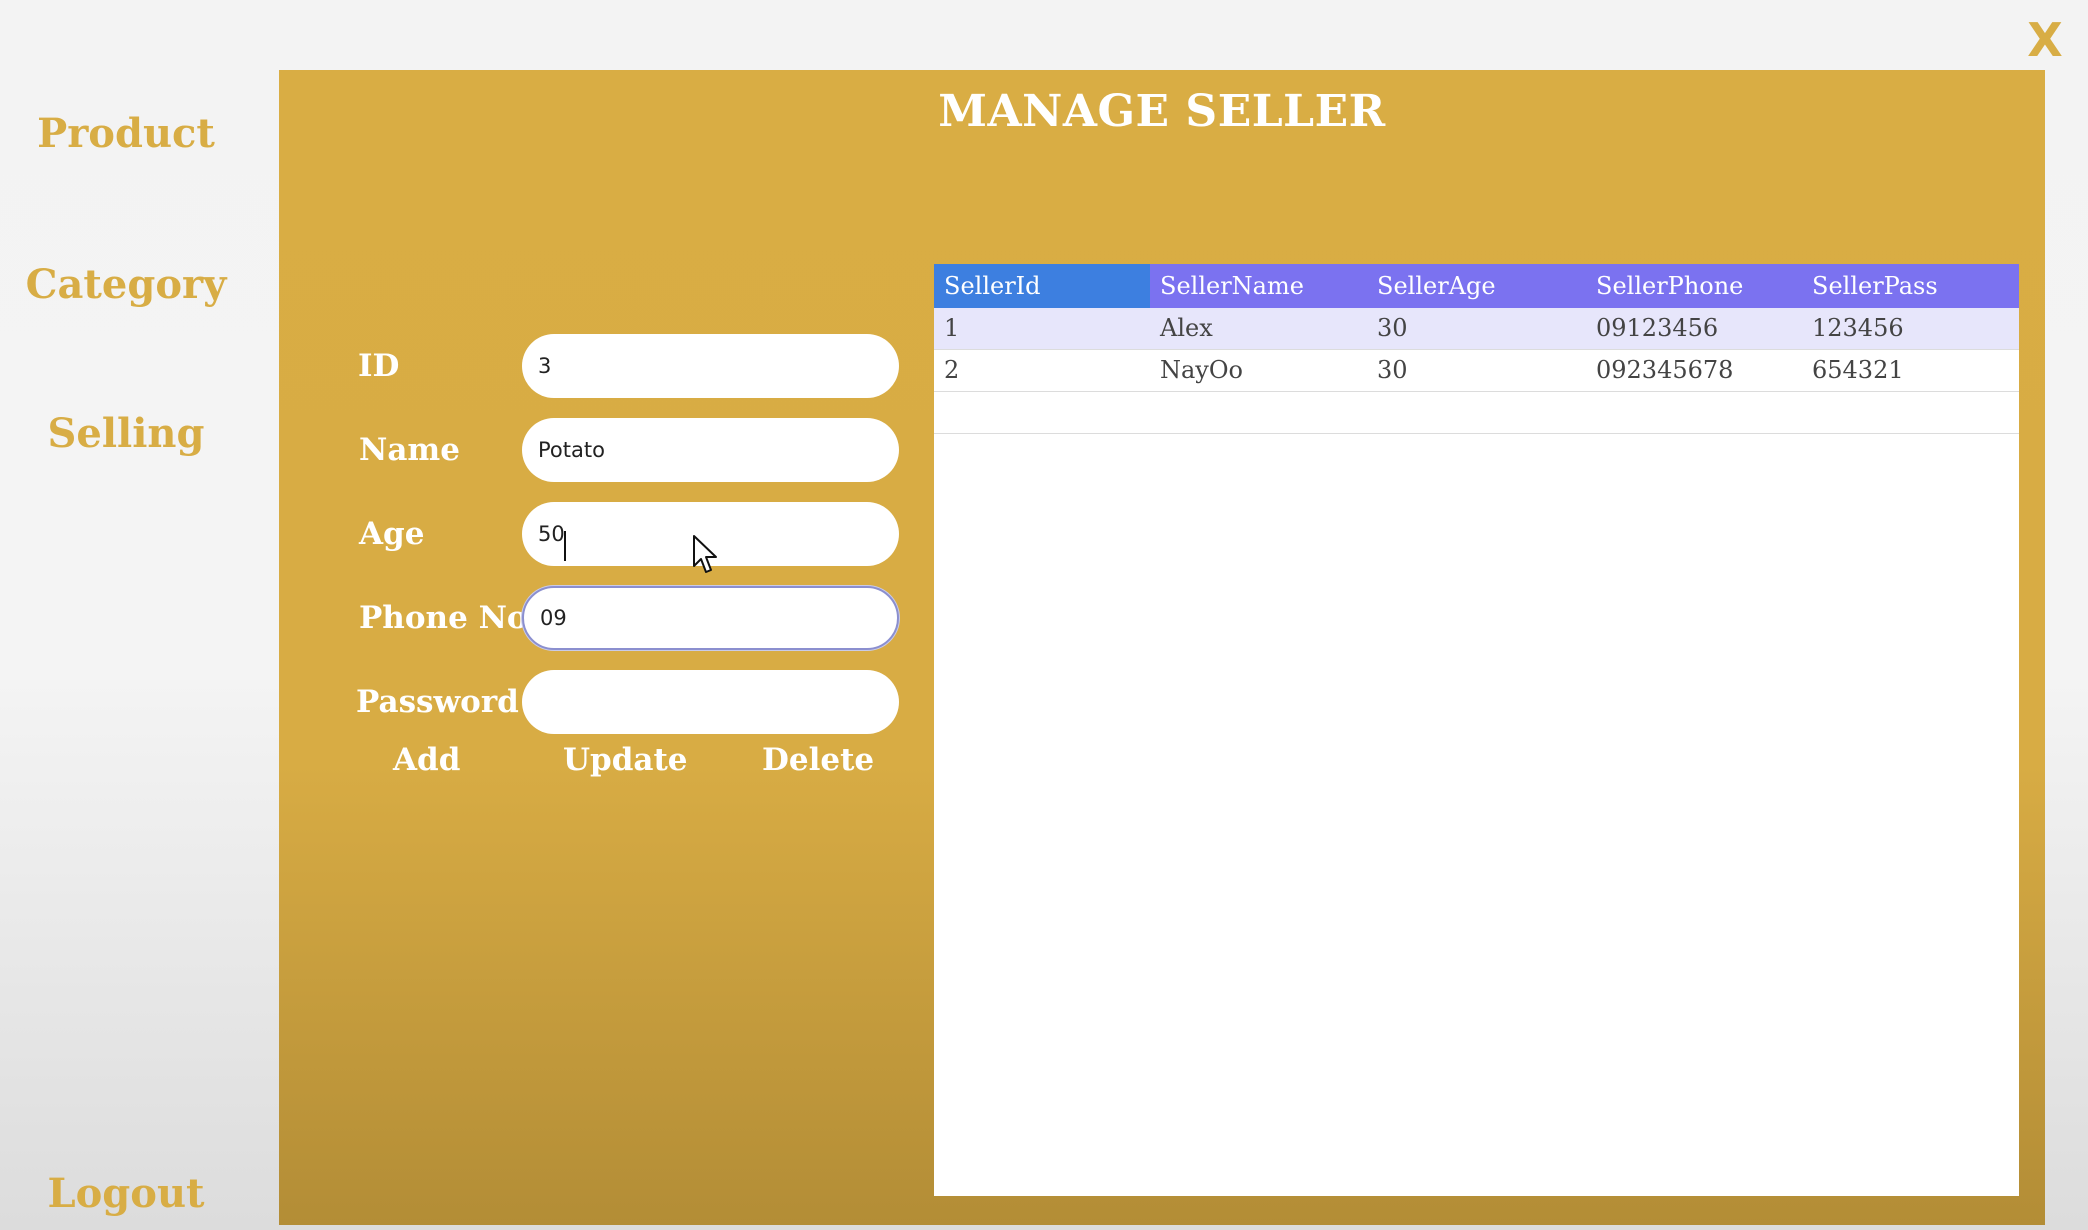 This screenshot has width=2088, height=1230. Describe the element at coordinates (1476, 371) in the screenshot. I see `table-row: 2 NayOo 30 092345678 654321` at that location.